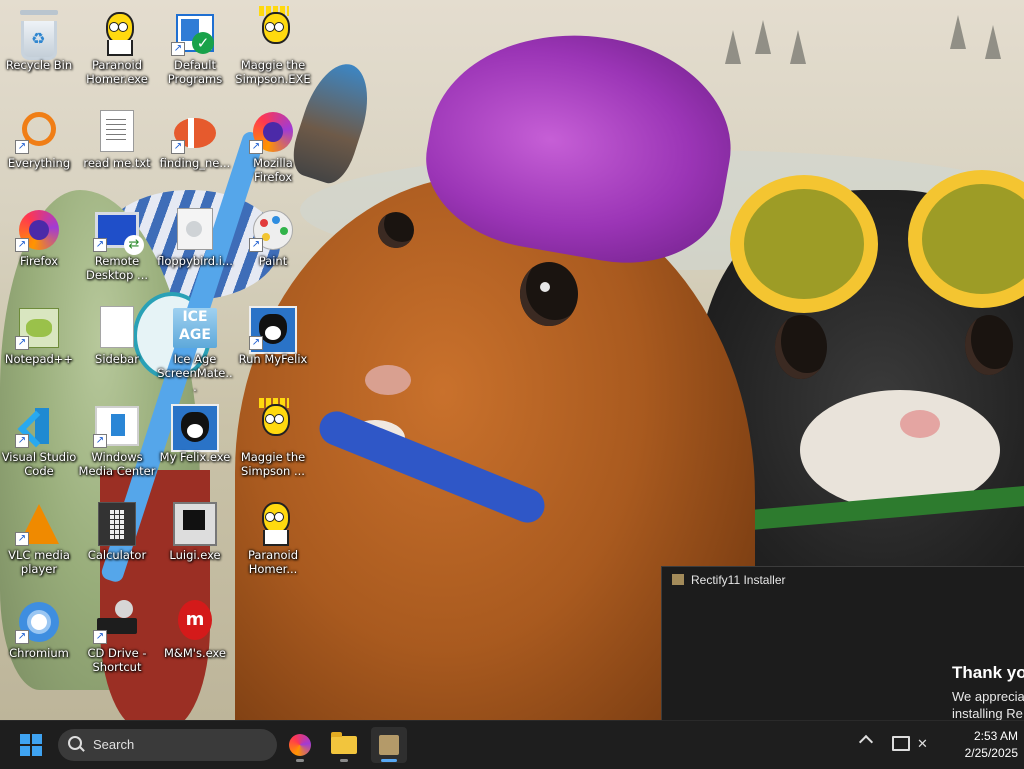  What do you see at coordinates (31, 745) in the screenshot?
I see `start-button` at bounding box center [31, 745].